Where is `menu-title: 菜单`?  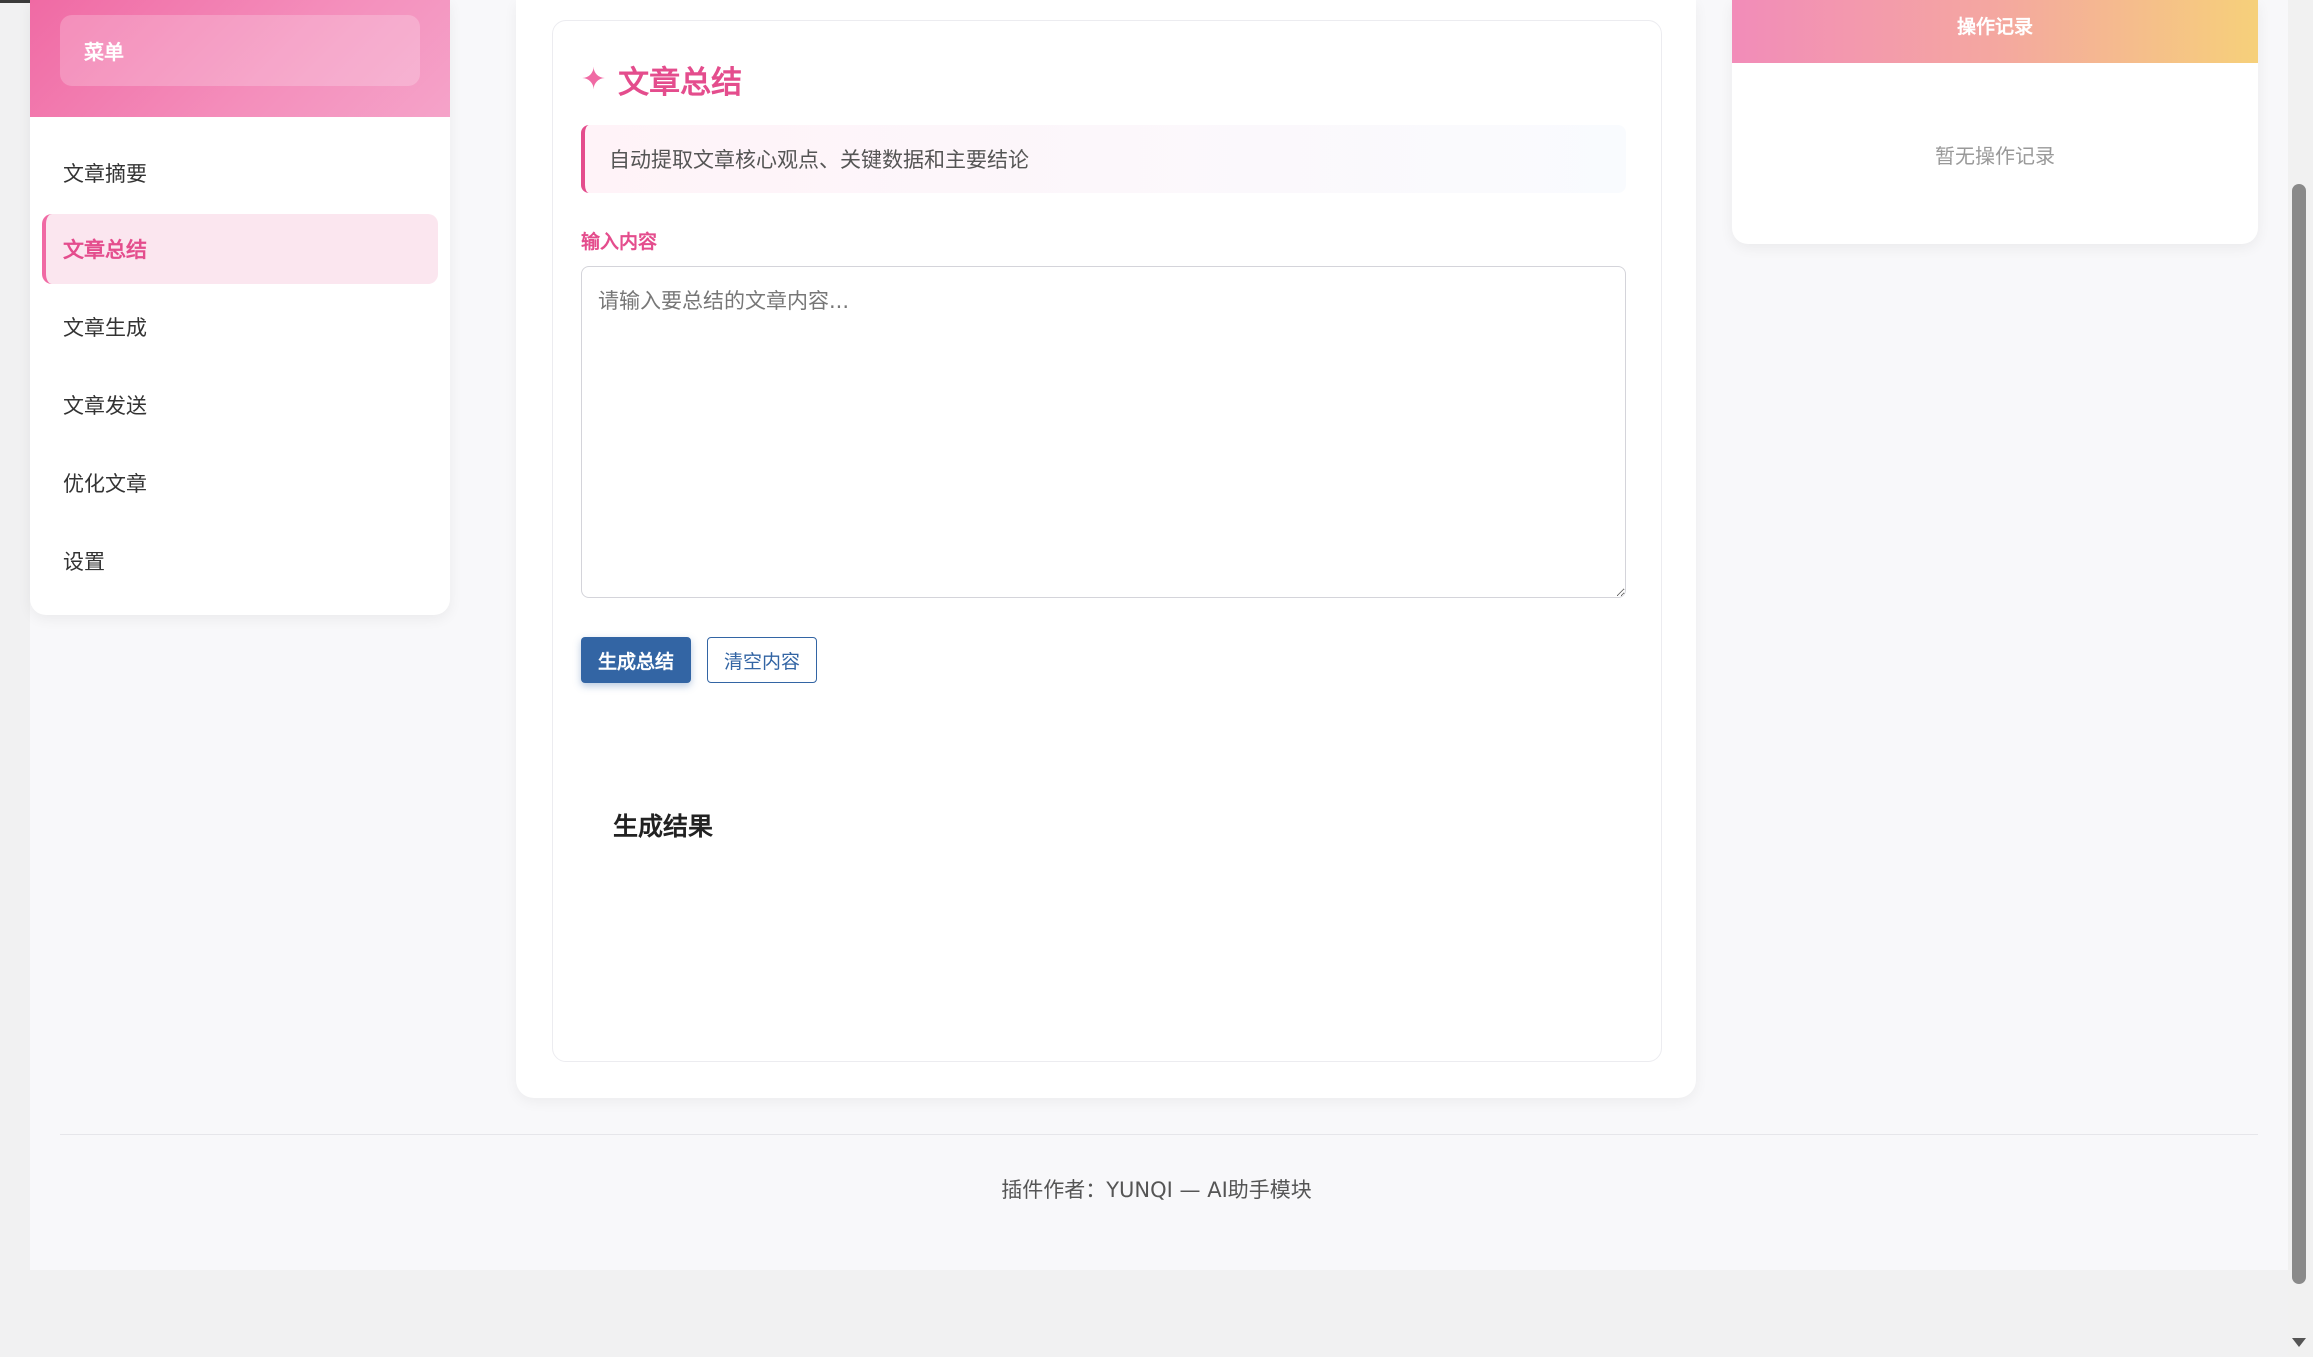
menu-title: 菜单 is located at coordinates (240, 50).